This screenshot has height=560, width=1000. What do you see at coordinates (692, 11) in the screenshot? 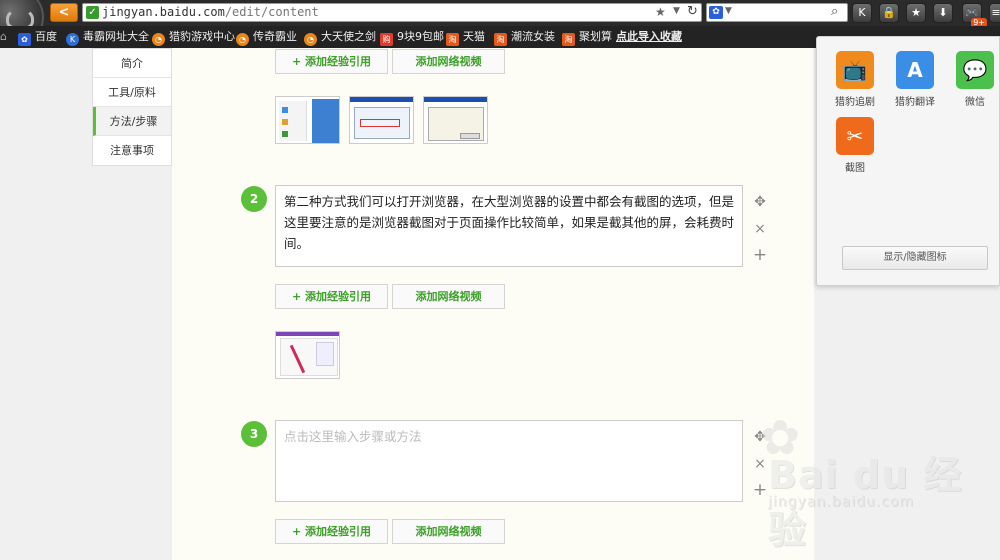
I see `refresh-icon: ↻` at bounding box center [692, 11].